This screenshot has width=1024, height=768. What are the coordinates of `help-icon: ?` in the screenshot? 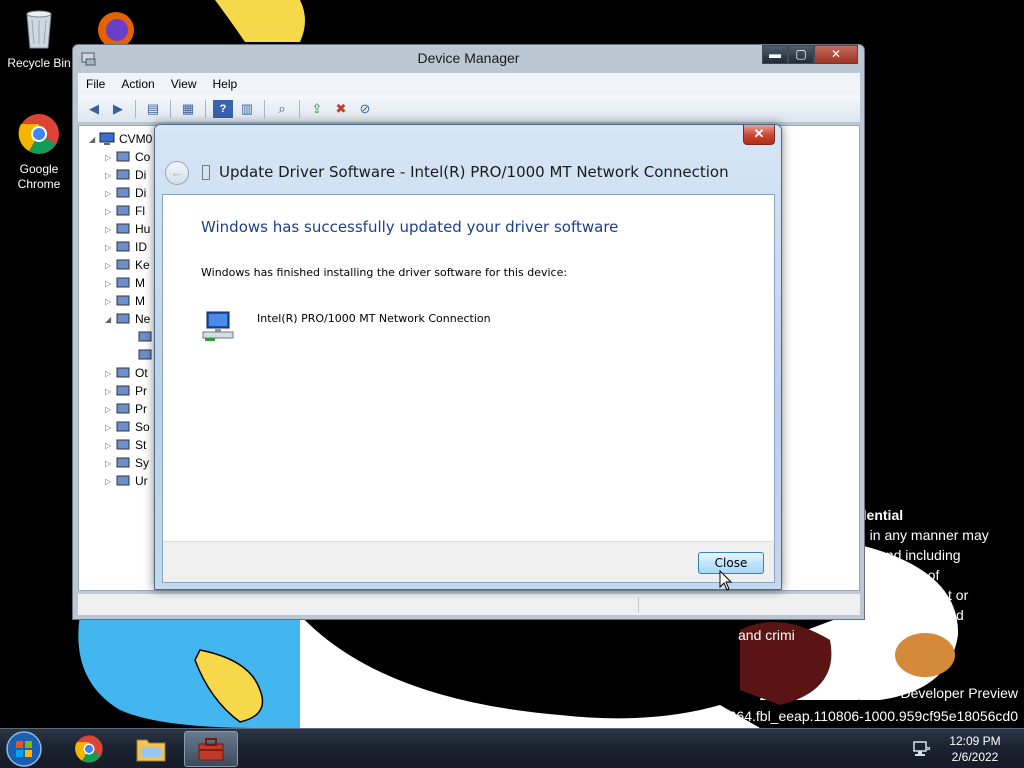 It's located at (223, 108).